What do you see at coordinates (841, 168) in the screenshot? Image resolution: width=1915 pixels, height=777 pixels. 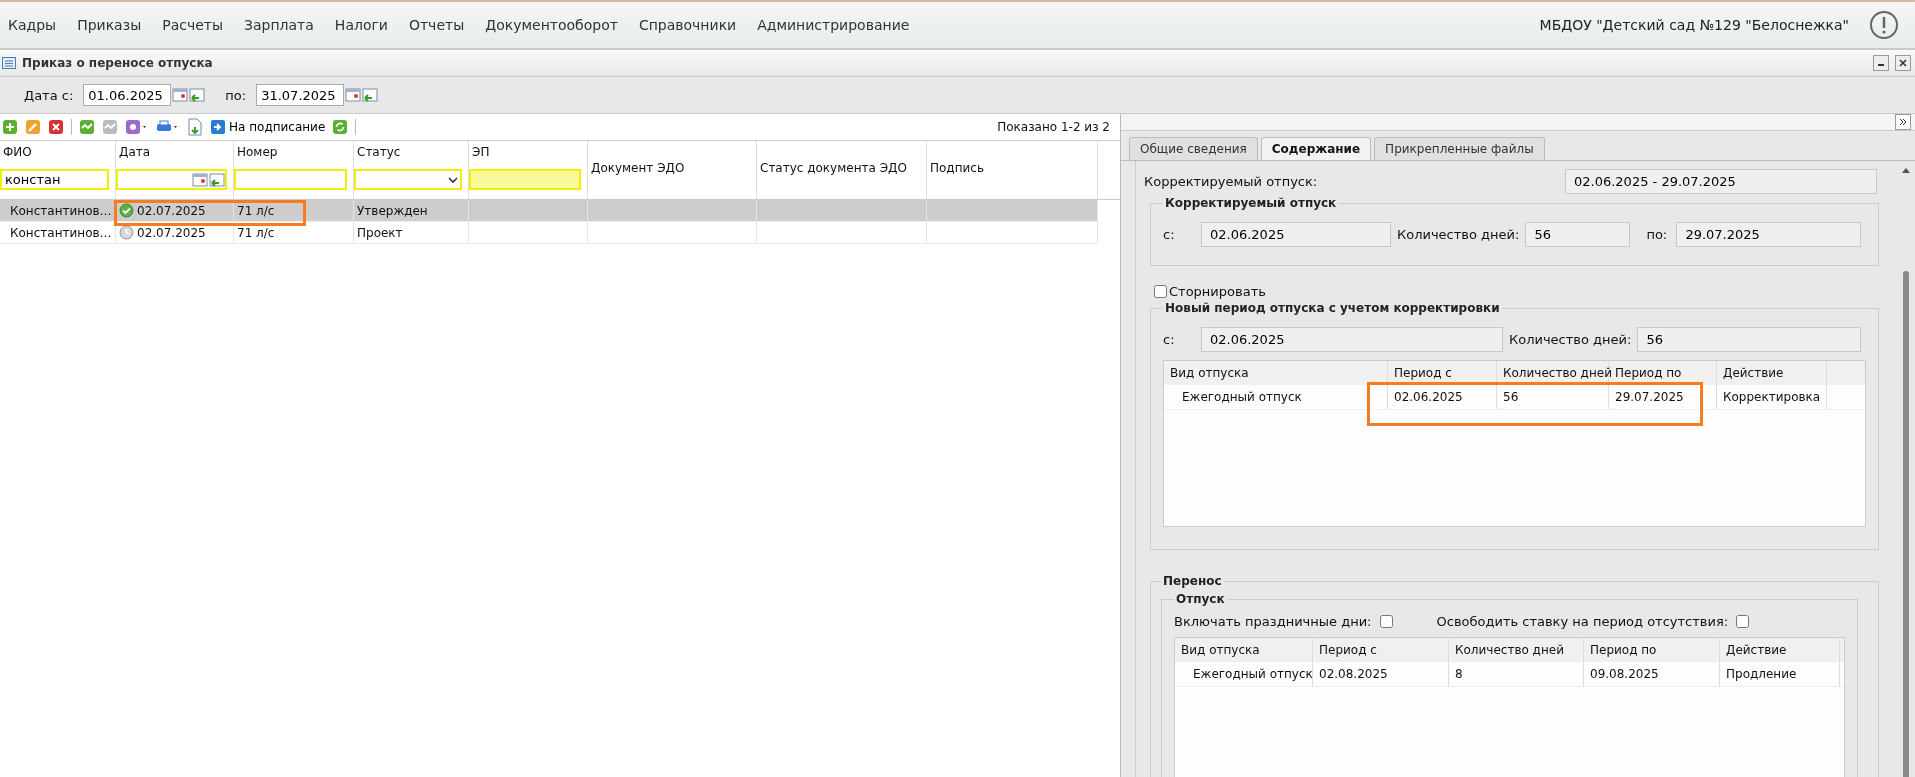 I see `column-header: Статус документа ЭДО` at bounding box center [841, 168].